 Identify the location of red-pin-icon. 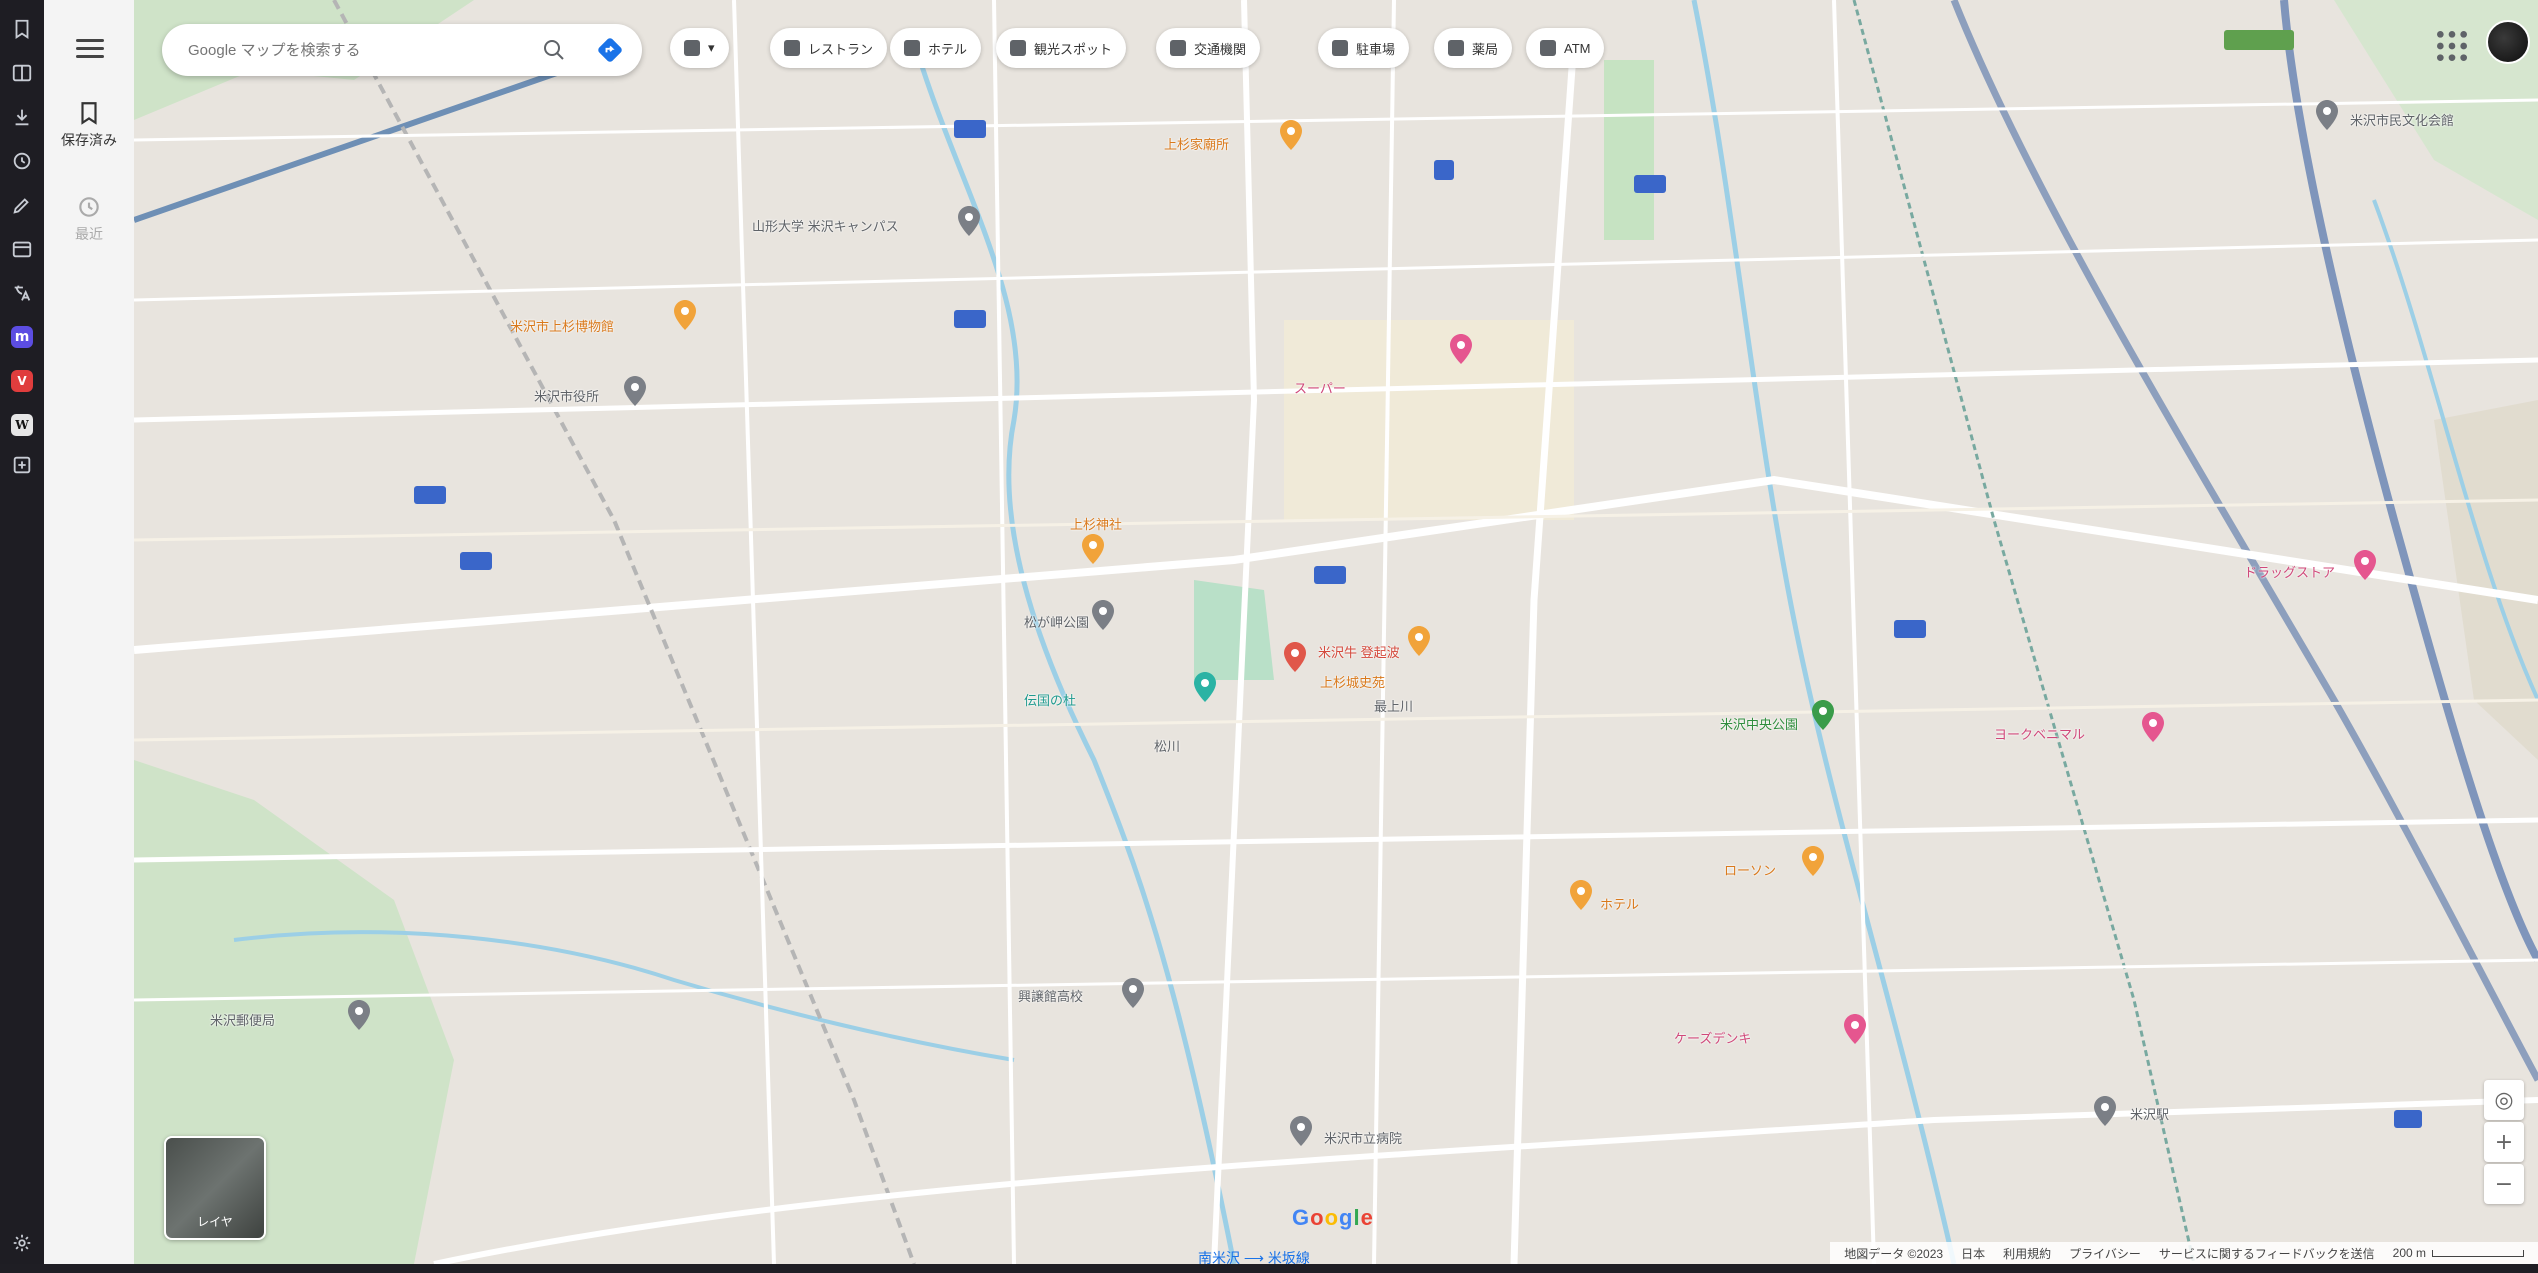
(1295, 657).